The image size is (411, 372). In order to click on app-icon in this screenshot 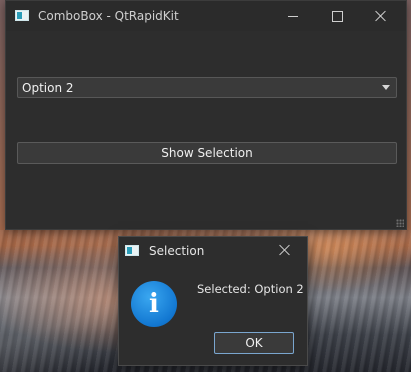, I will do `click(22, 15)`.